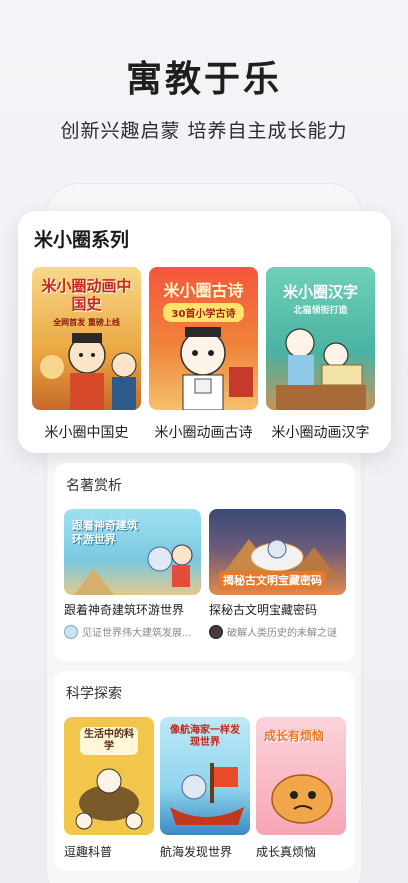 The image size is (408, 883). Describe the element at coordinates (272, 580) in the screenshot. I see `cover-title: 揭秘古文明宝藏密码` at that location.